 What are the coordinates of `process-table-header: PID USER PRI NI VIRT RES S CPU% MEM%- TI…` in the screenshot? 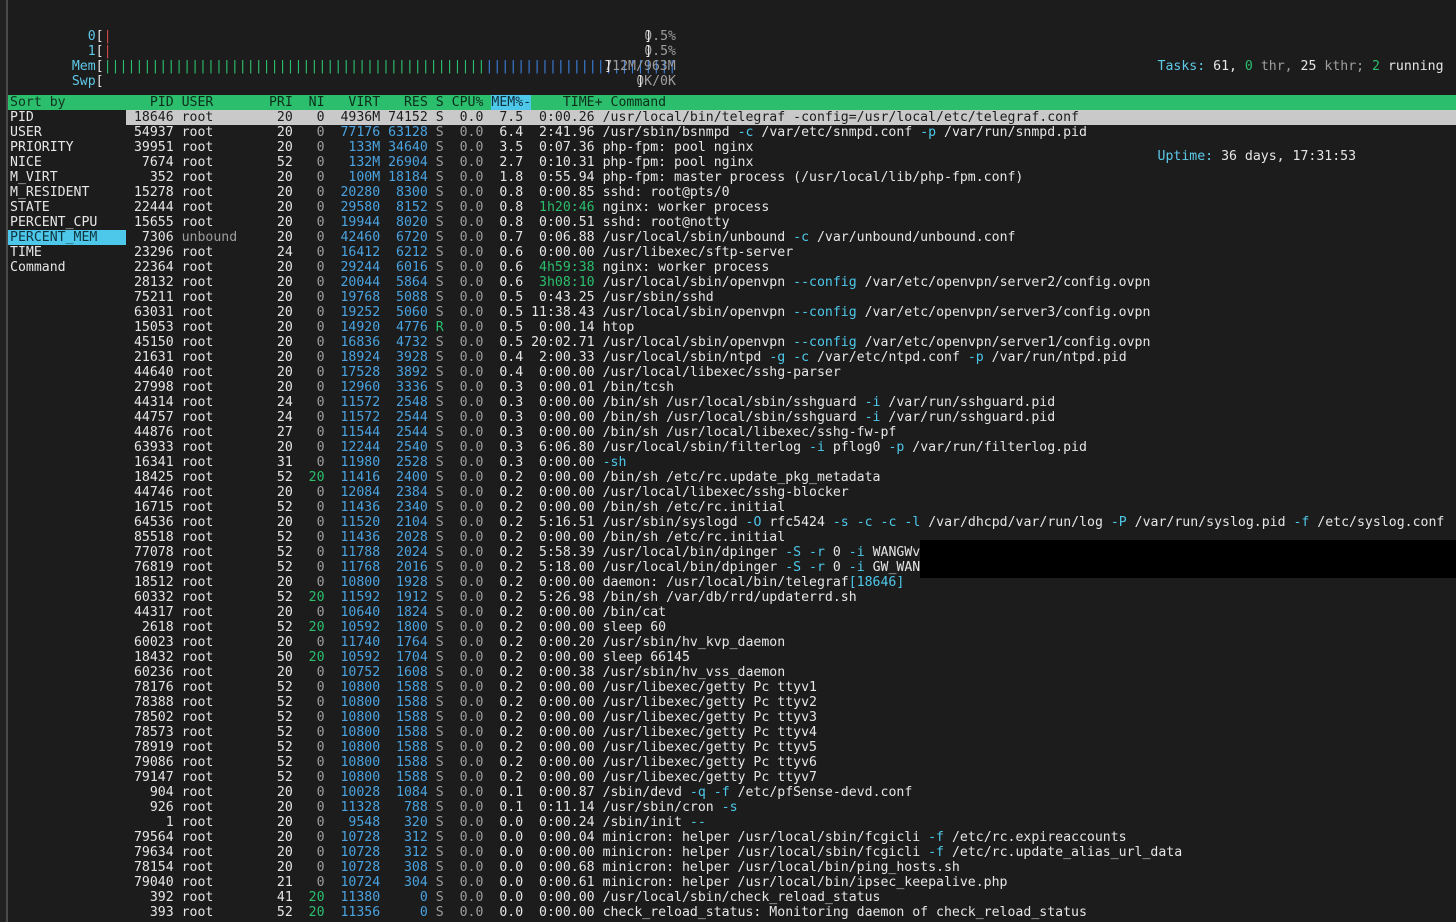 It's located at (791, 102).